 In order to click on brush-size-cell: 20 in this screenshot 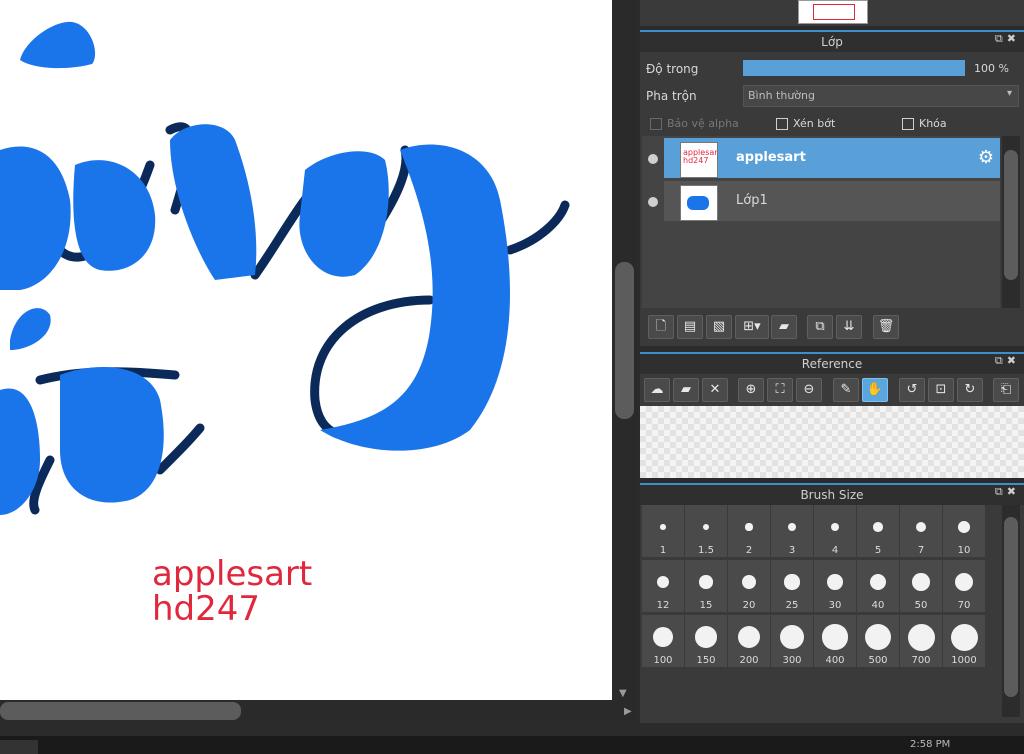, I will do `click(749, 586)`.